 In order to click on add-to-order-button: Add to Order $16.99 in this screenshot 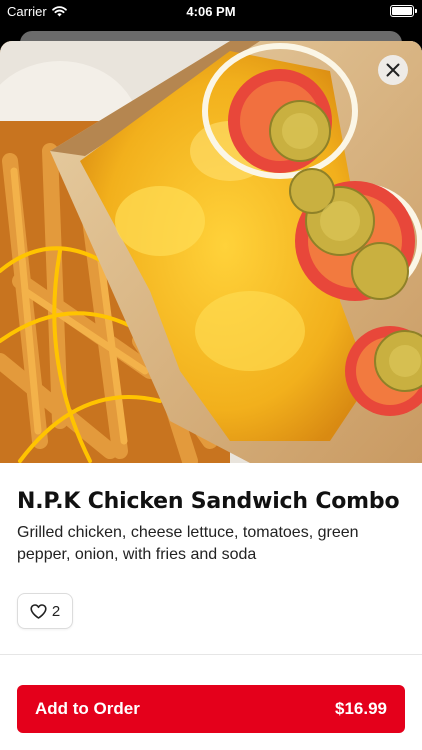, I will do `click(211, 709)`.